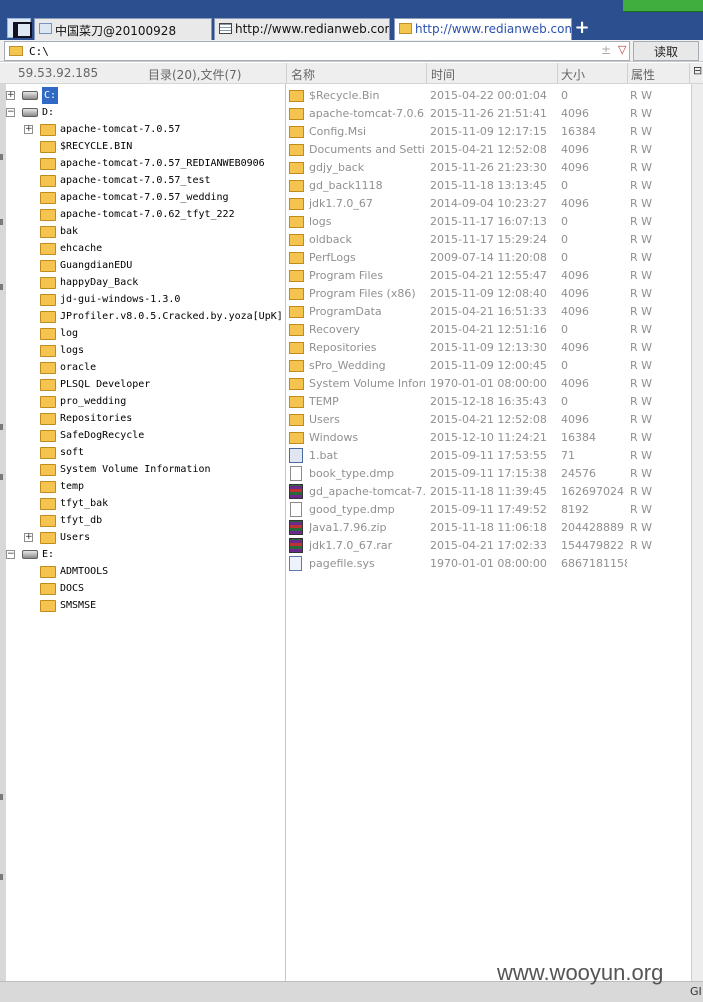  I want to click on read-button: 读取, so click(666, 51).